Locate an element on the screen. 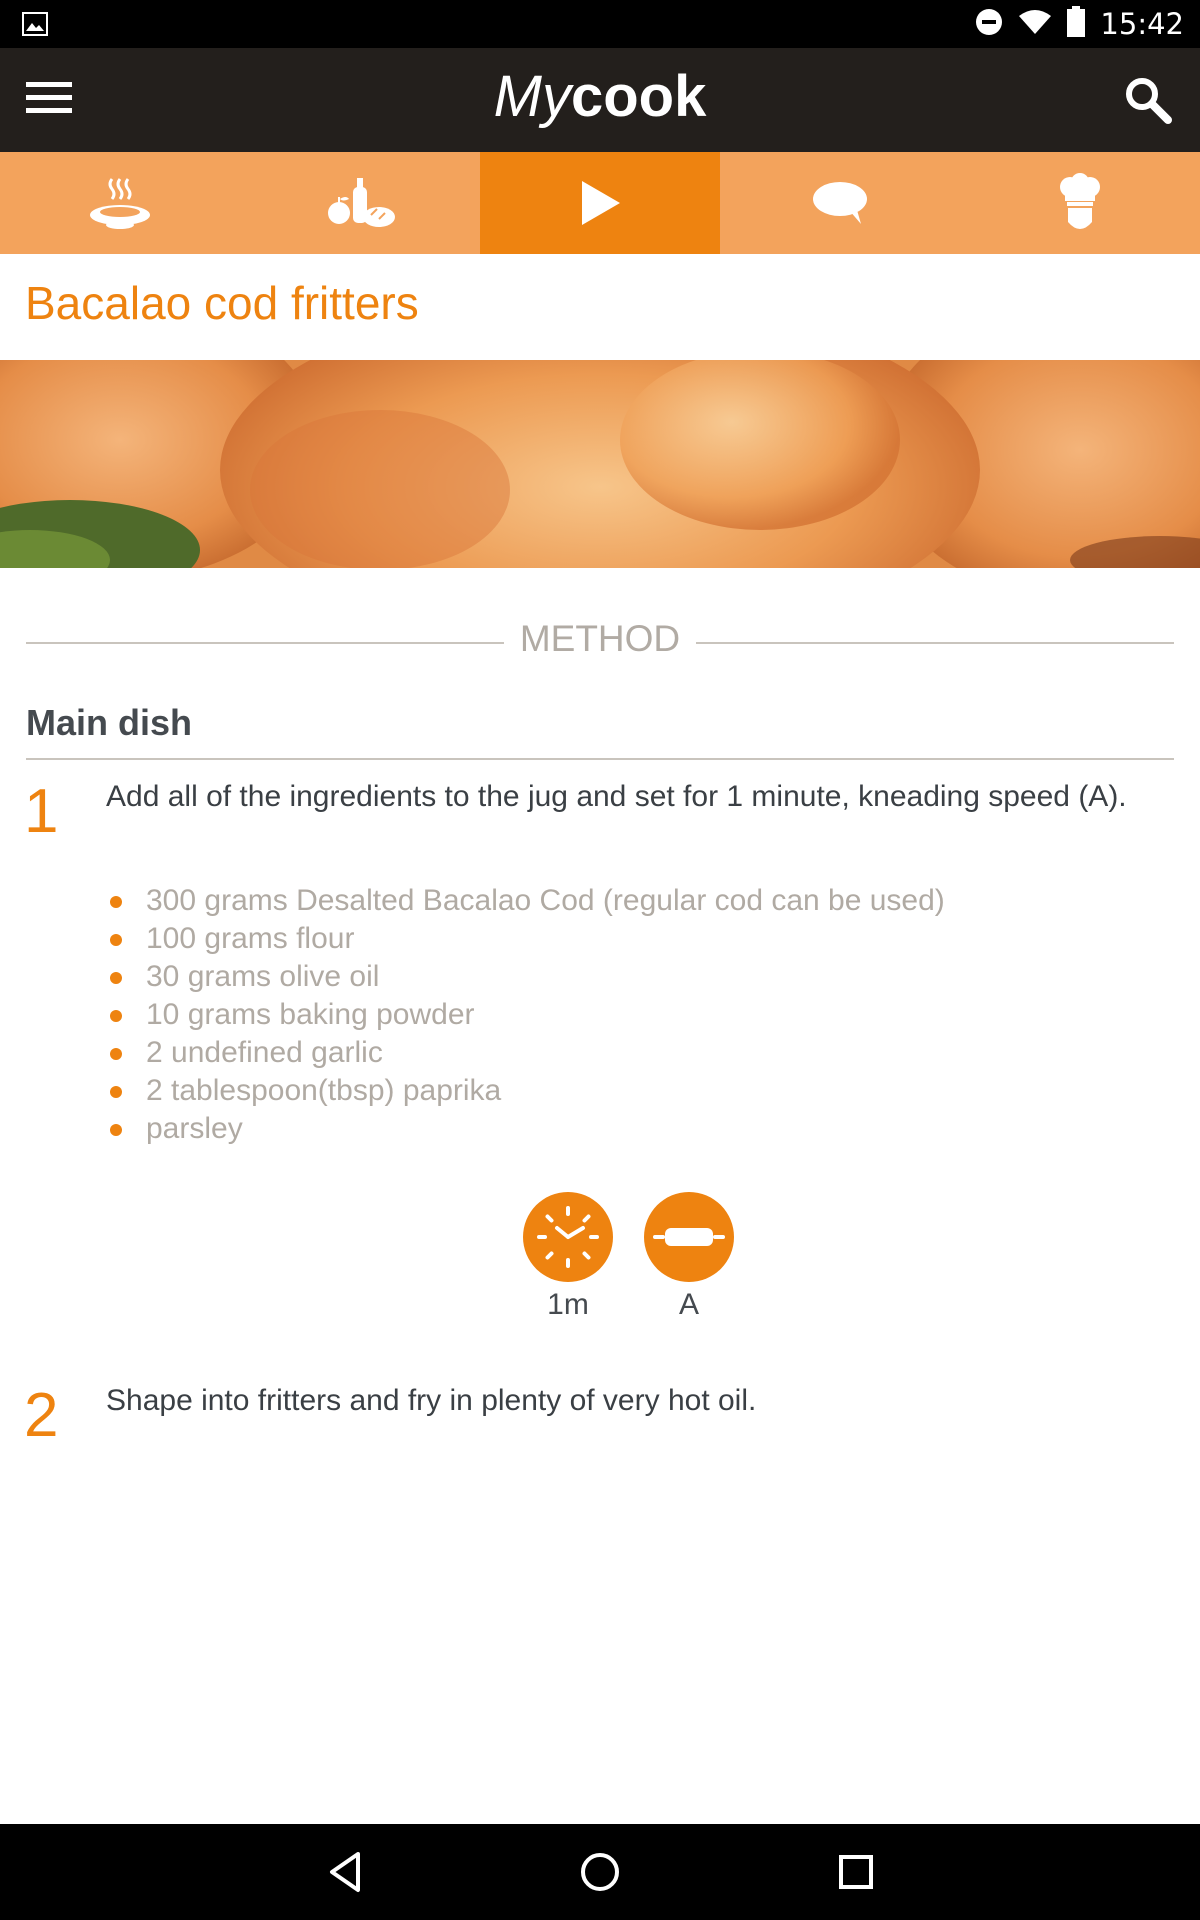 The height and width of the screenshot is (1920, 1200). ingredient-text: parsley is located at coordinates (194, 1128).